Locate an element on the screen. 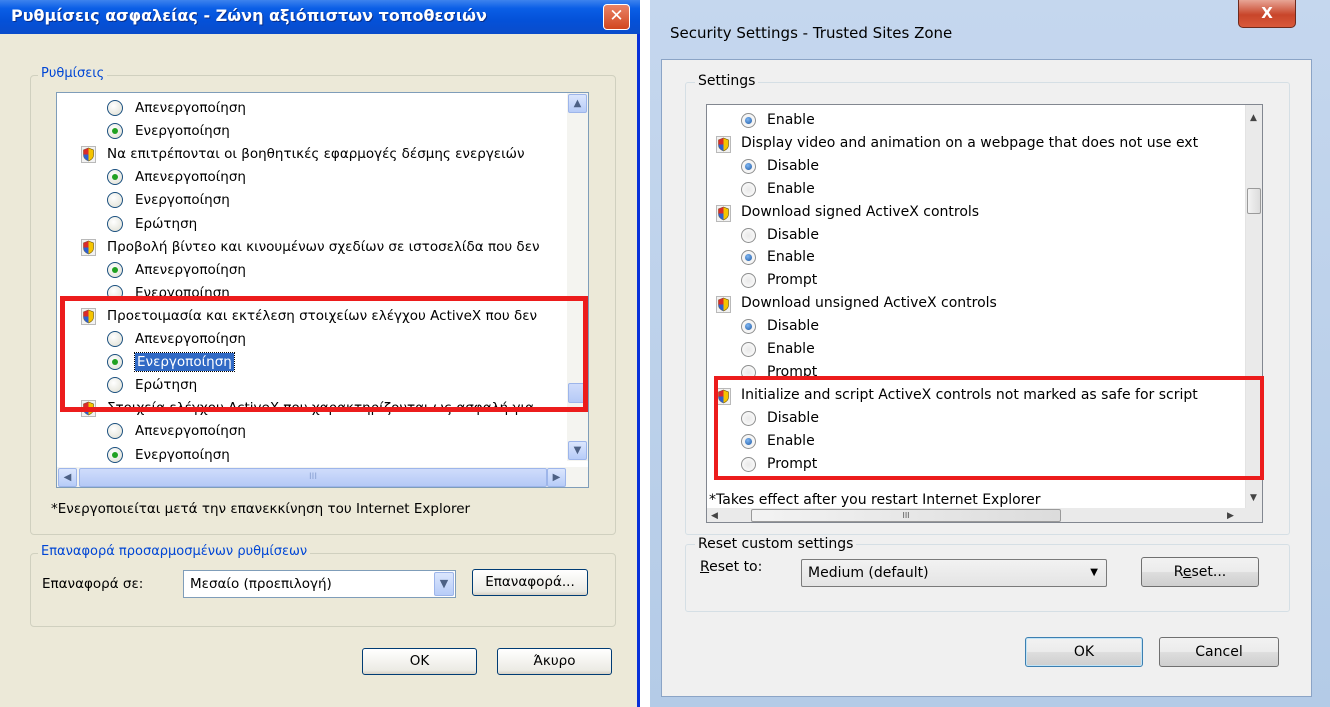 Image resolution: width=1330 pixels, height=707 pixels. reset-to-accelerator: R is located at coordinates (705, 567).